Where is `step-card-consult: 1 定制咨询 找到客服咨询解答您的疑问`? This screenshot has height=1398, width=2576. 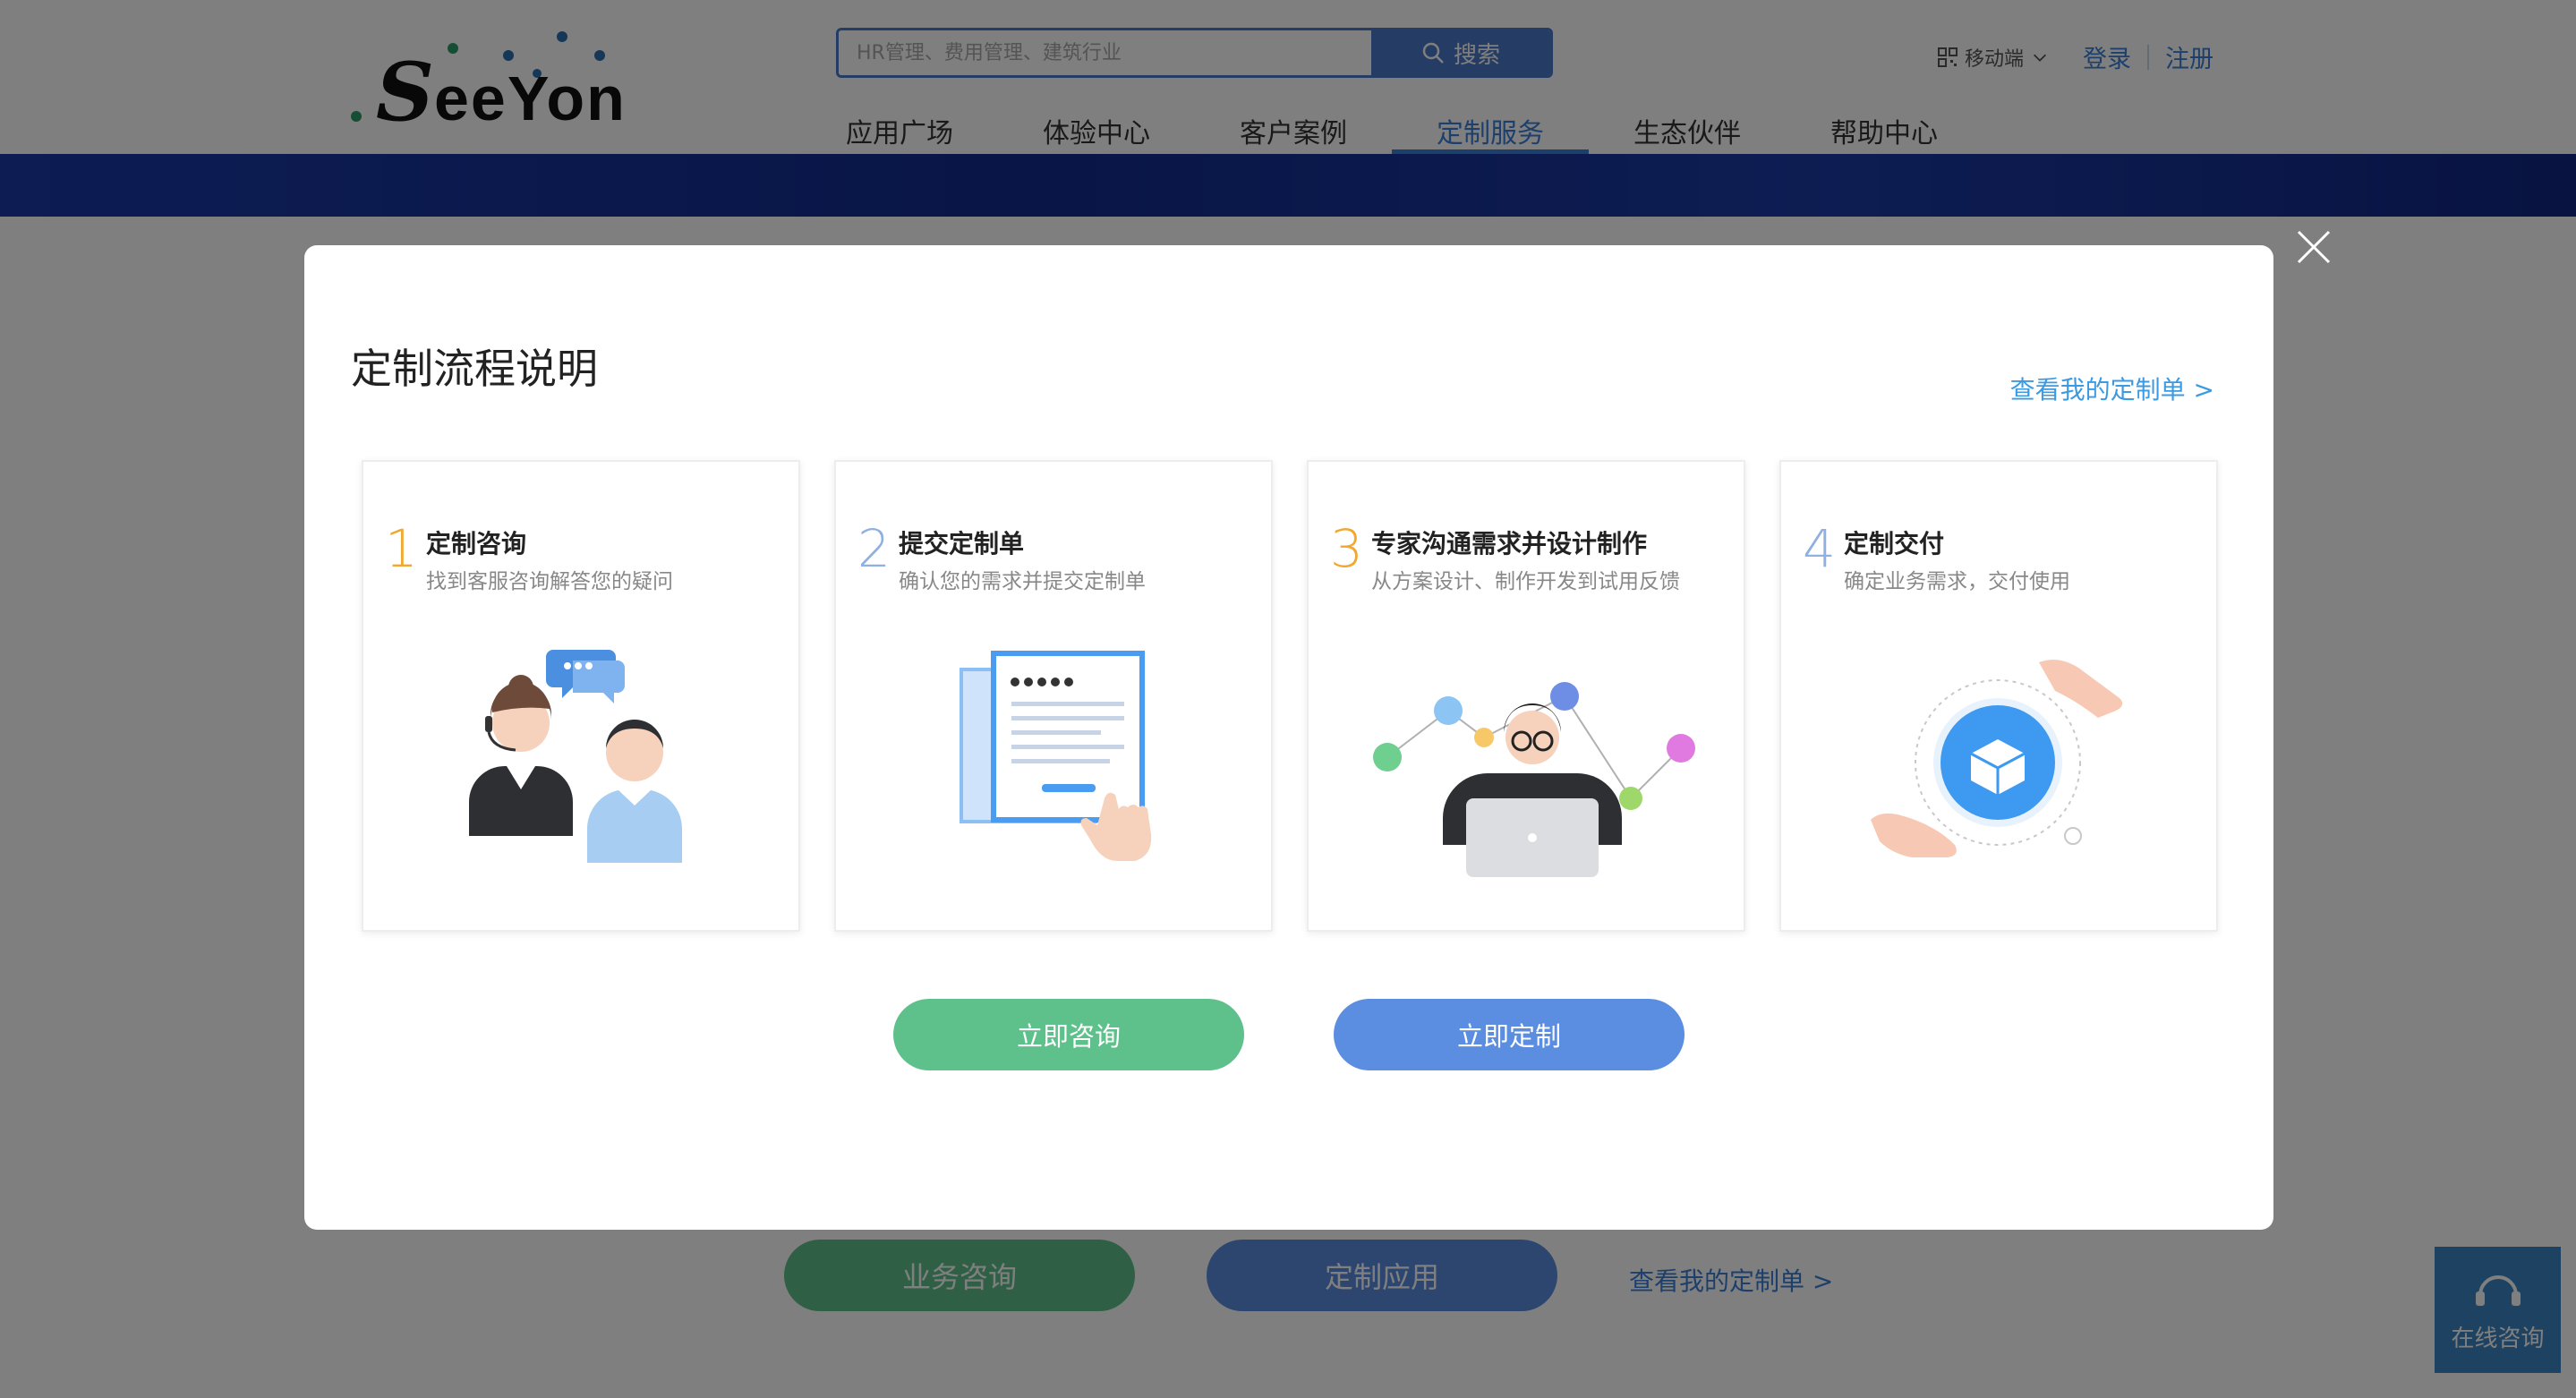
step-card-consult: 1 定制咨询 找到客服咨询解答您的疑问 is located at coordinates (581, 696).